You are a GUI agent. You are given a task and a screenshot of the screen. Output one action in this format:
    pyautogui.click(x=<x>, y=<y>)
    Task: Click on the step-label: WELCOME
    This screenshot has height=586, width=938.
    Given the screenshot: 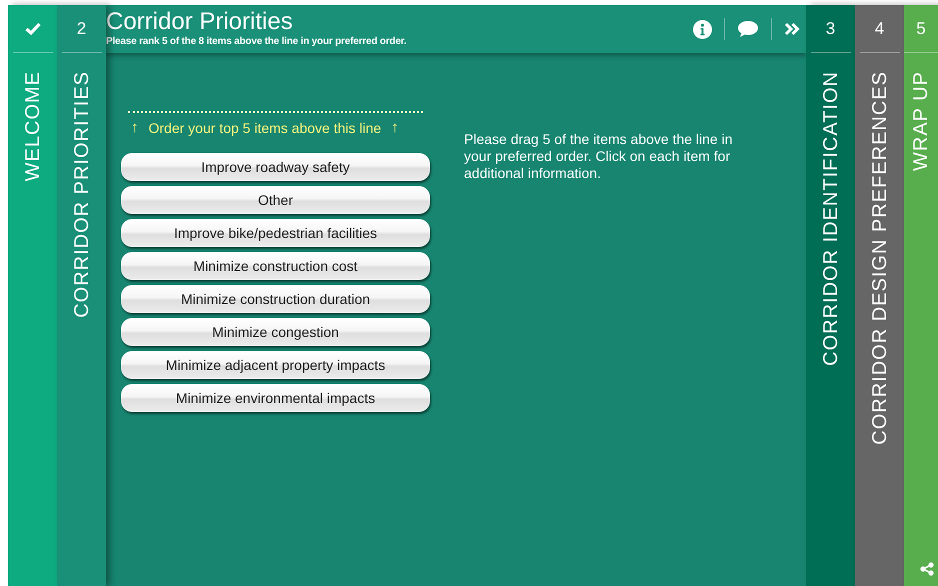 What is the action you would take?
    pyautogui.click(x=32, y=126)
    